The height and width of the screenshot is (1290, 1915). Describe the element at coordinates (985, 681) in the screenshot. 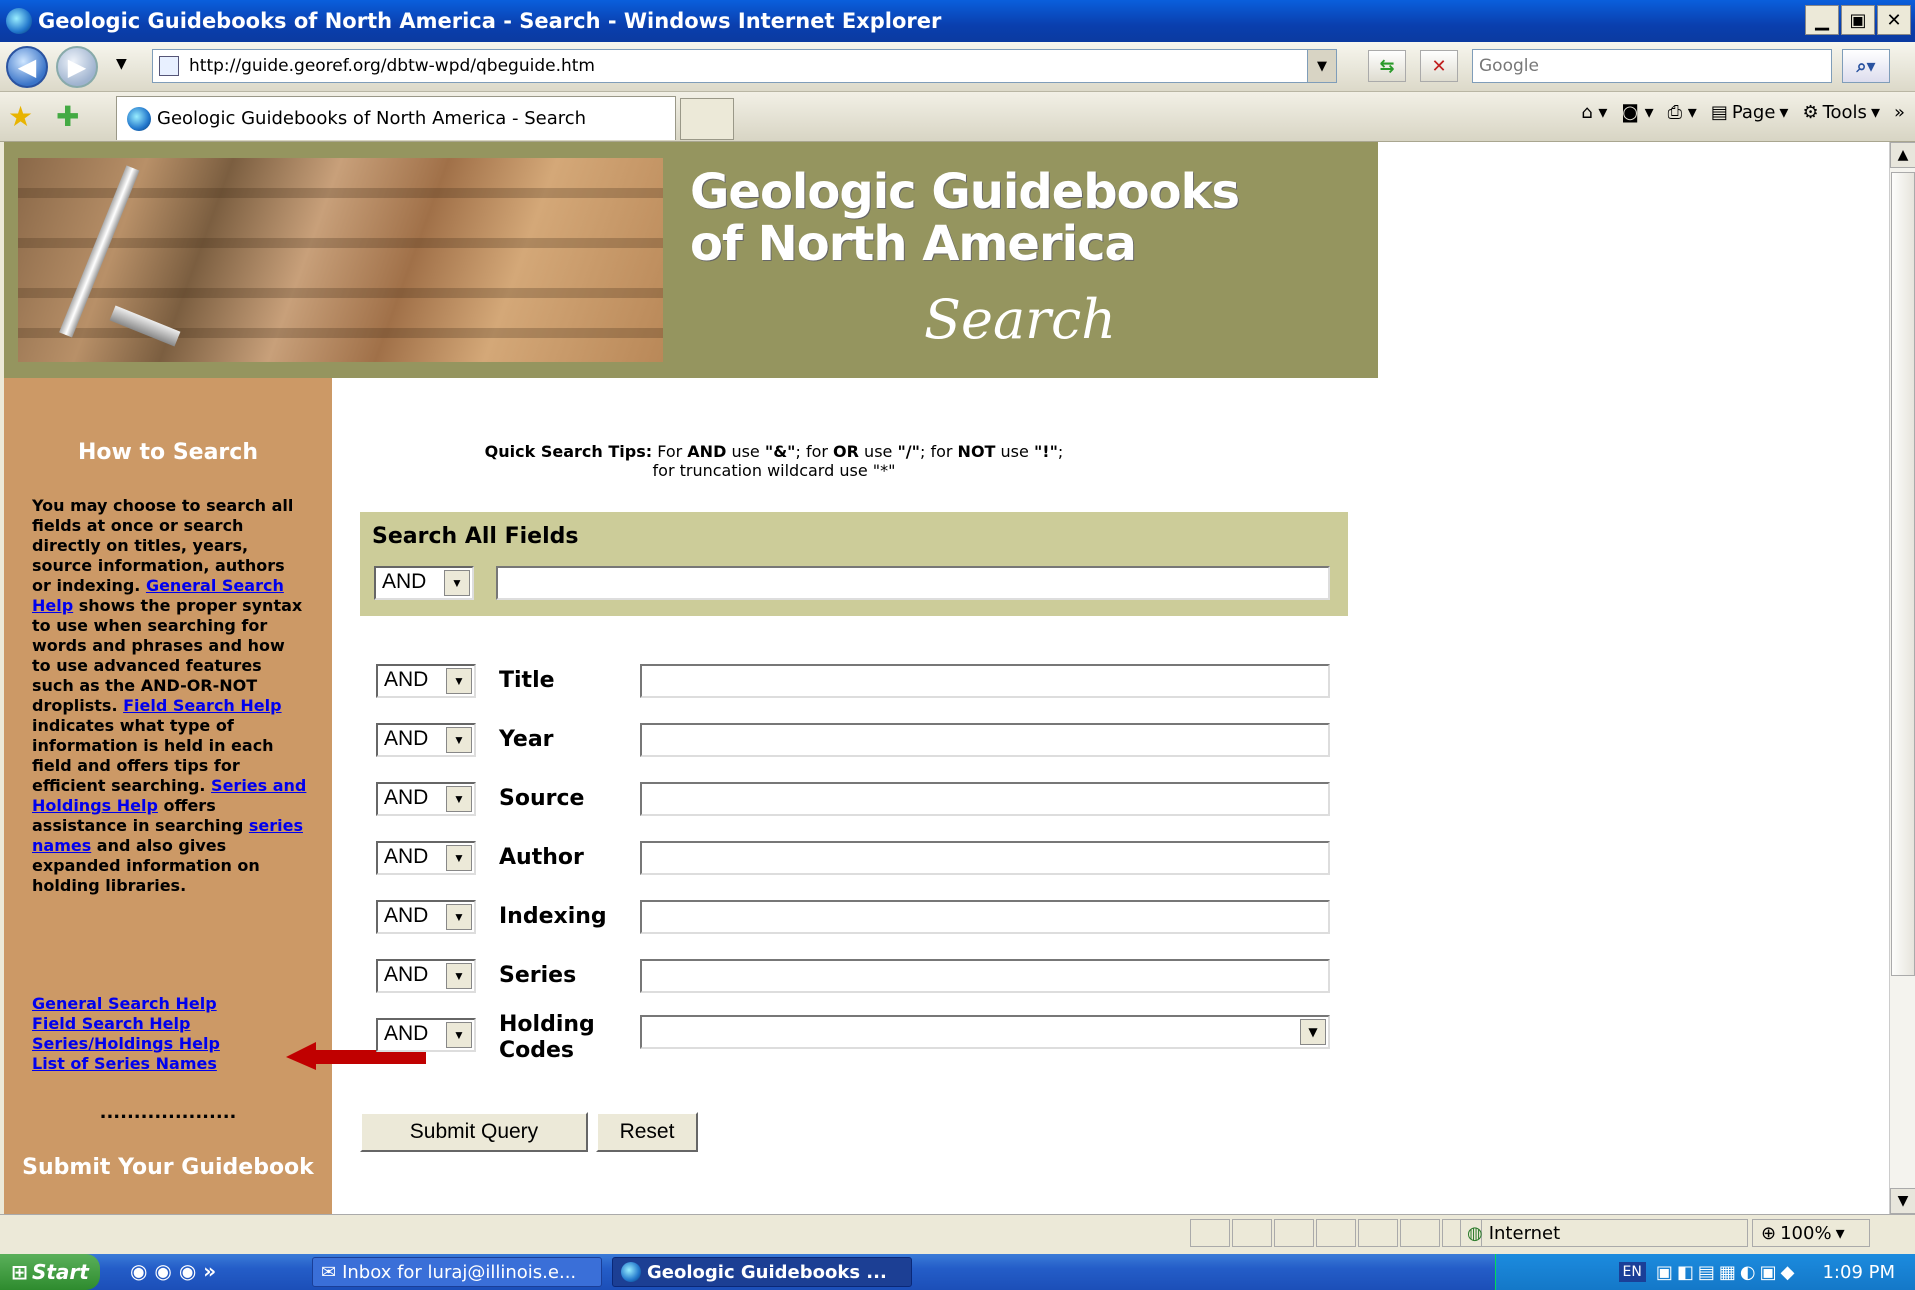

I see `title-input` at that location.